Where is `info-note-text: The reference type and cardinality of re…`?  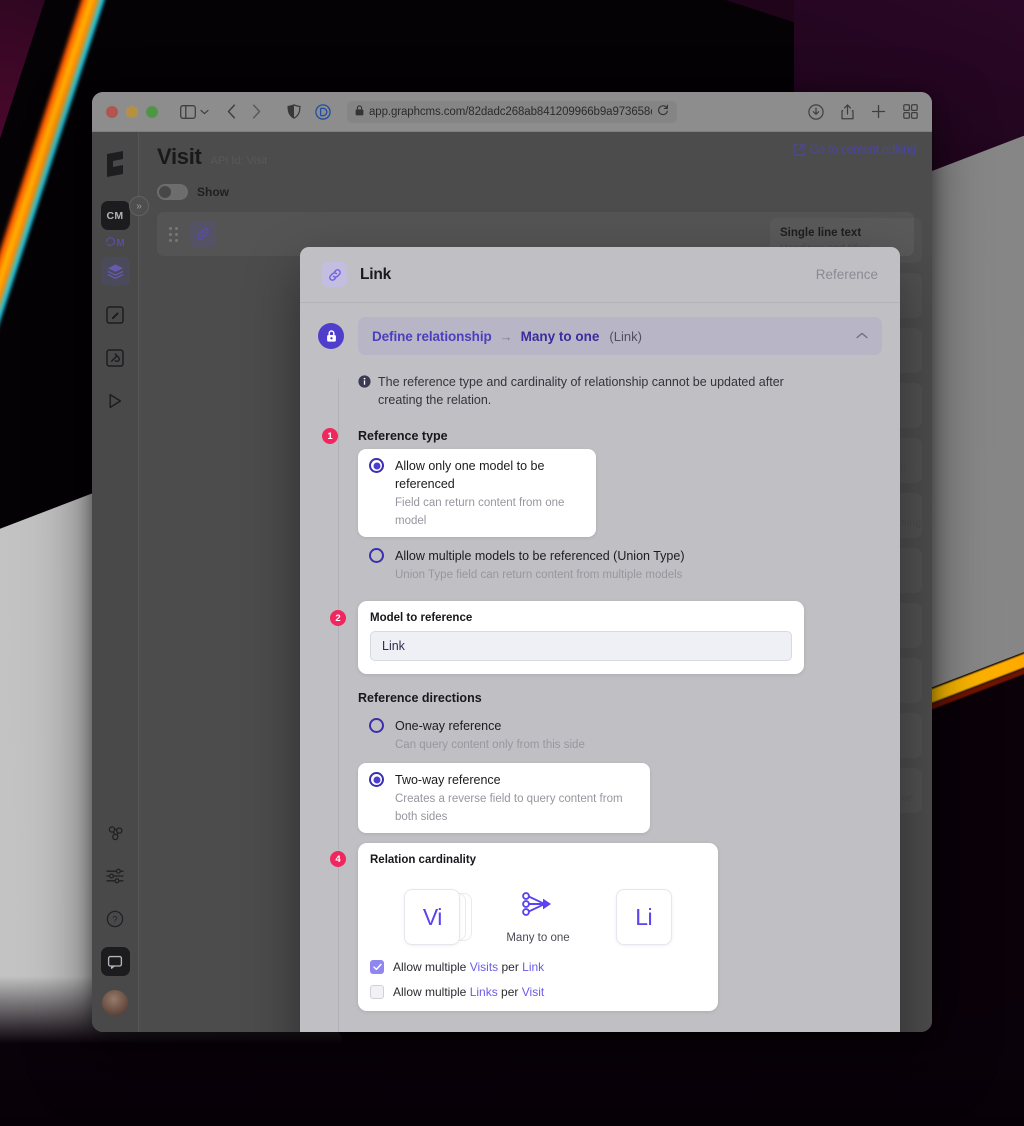 info-note-text: The reference type and cardinality of re… is located at coordinates (581, 391).